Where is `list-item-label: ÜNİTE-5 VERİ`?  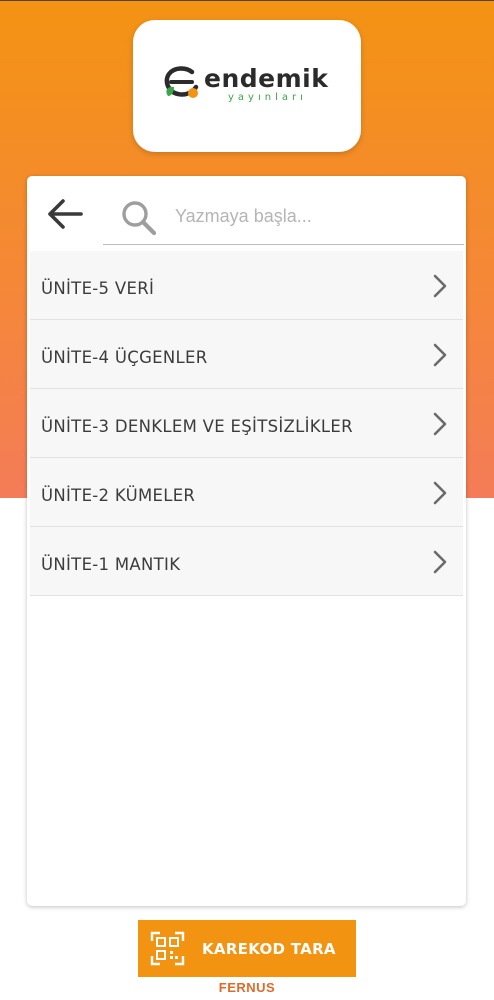 list-item-label: ÜNİTE-5 VERİ is located at coordinates (98, 288).